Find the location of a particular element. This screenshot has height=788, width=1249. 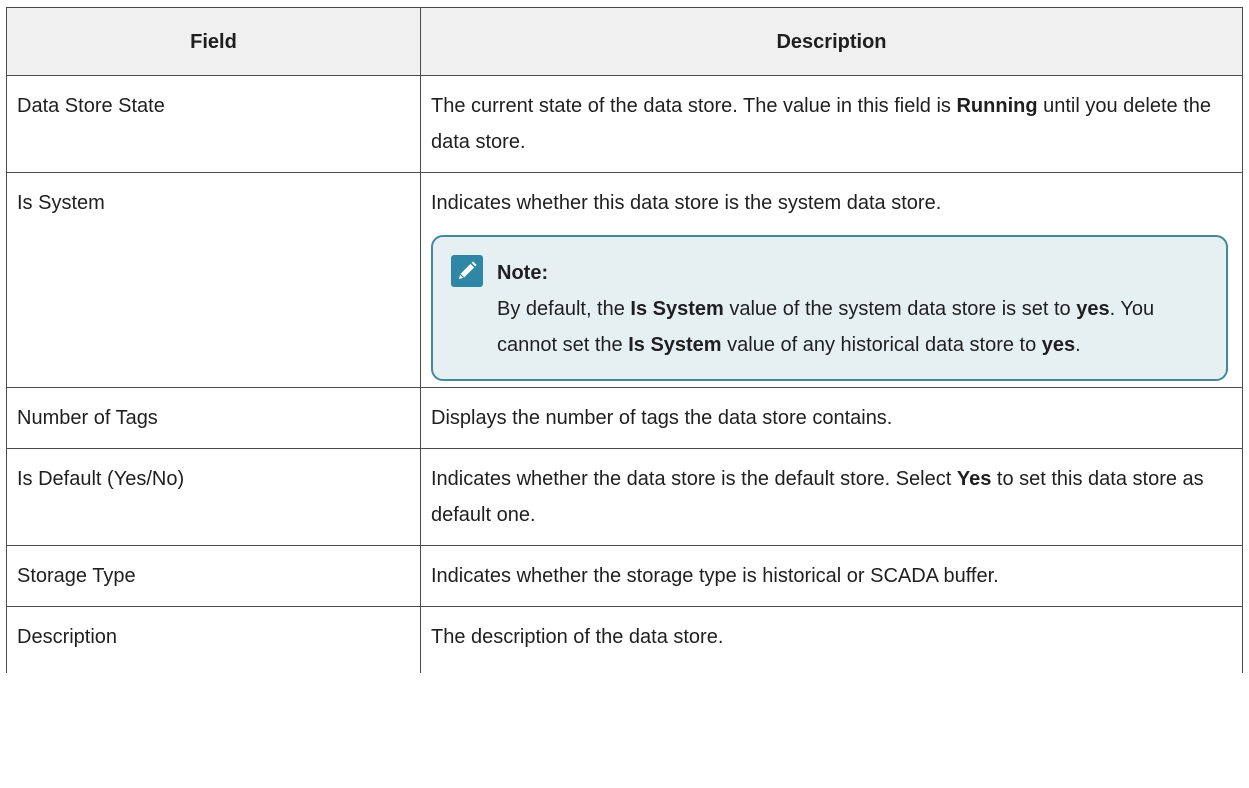

note-segment: value of any histori­cal data store to is located at coordinates (881, 345).